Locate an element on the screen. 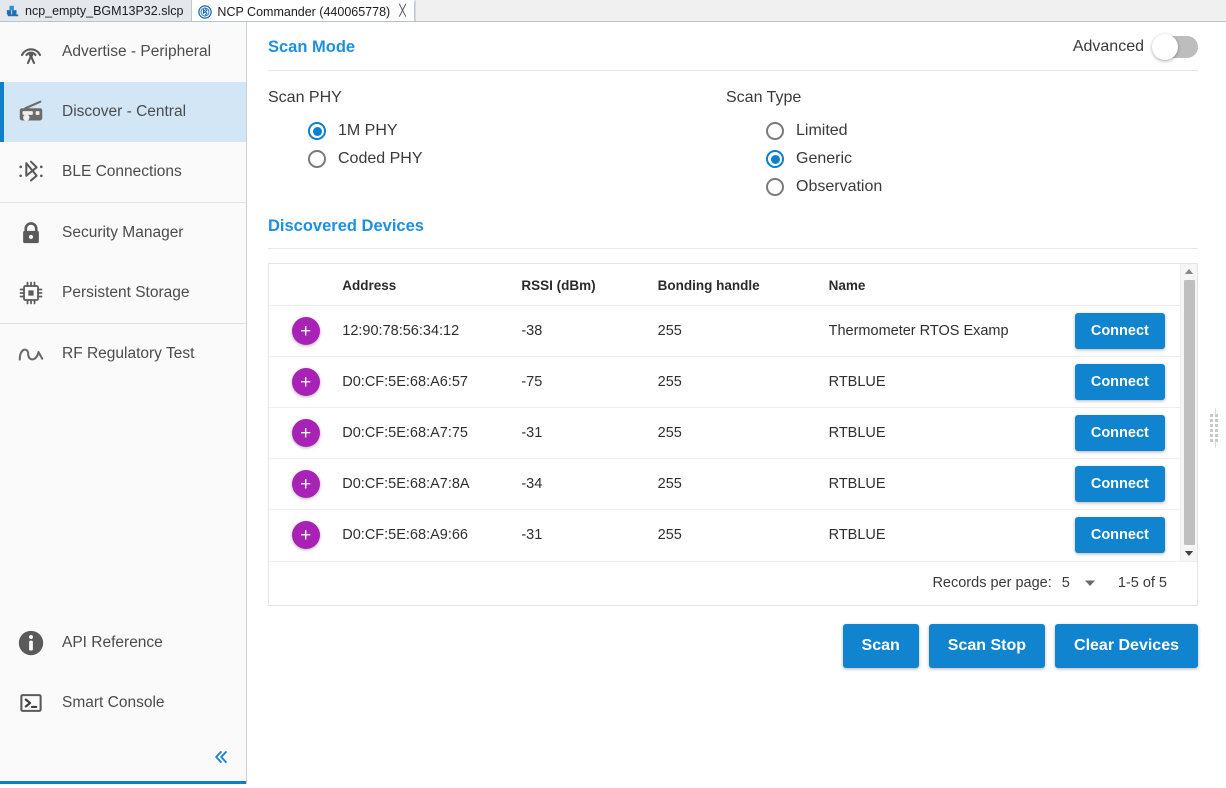 The image size is (1226, 788). tab-ncp-empty-project: ncp_empty_BGM13P32.slcp is located at coordinates (96, 10).